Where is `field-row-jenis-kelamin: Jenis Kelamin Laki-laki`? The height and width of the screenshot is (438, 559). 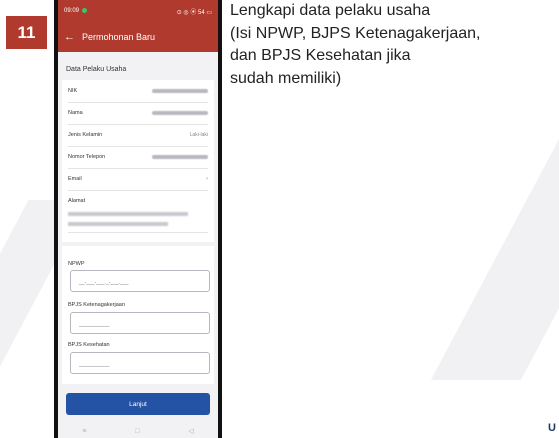 field-row-jenis-kelamin: Jenis Kelamin Laki-laki is located at coordinates (138, 135).